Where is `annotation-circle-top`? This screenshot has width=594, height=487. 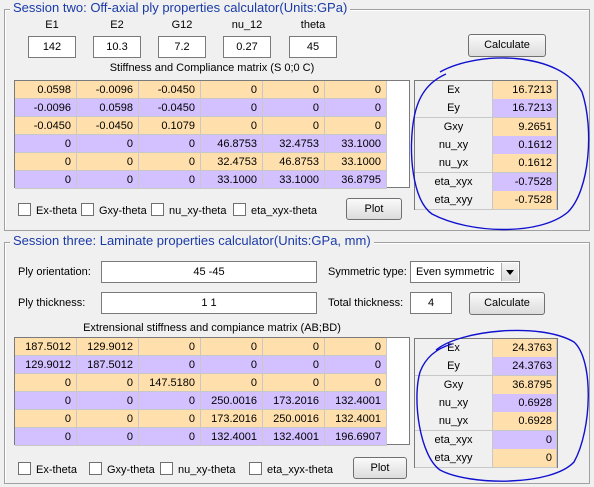
annotation-circle-top is located at coordinates (500, 144).